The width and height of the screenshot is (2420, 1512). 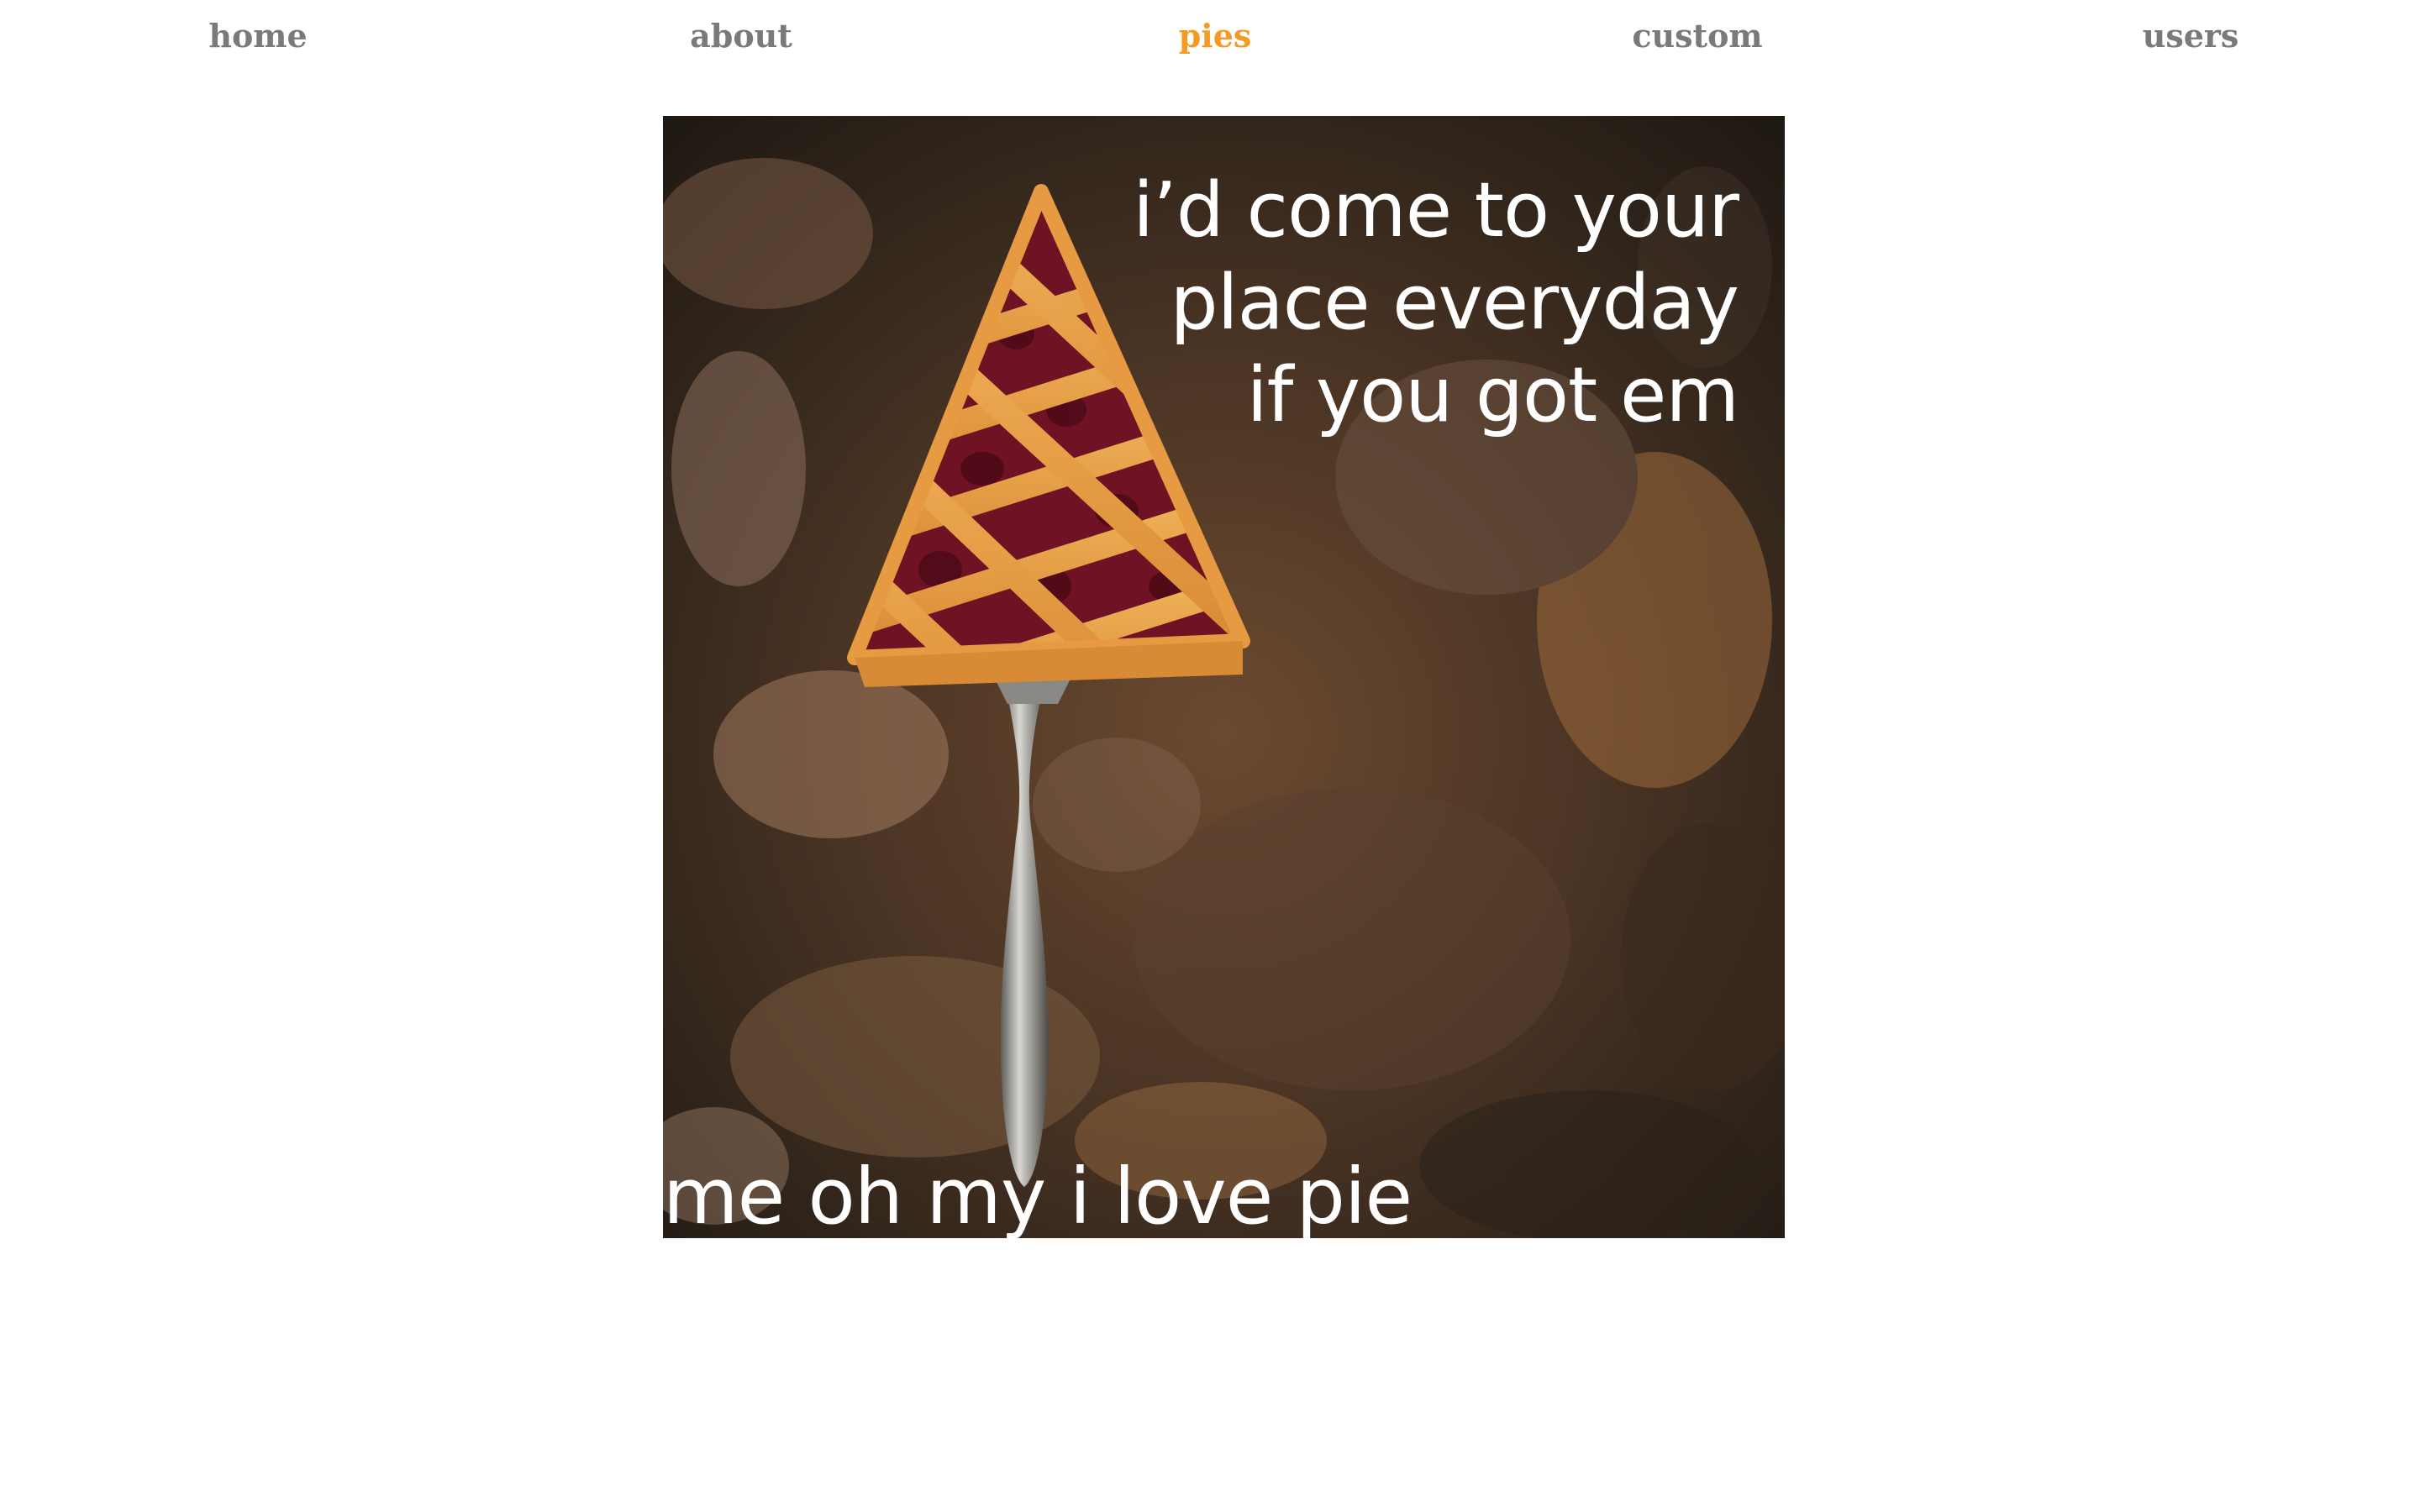 I want to click on nav-link-users: users, so click(x=2191, y=36).